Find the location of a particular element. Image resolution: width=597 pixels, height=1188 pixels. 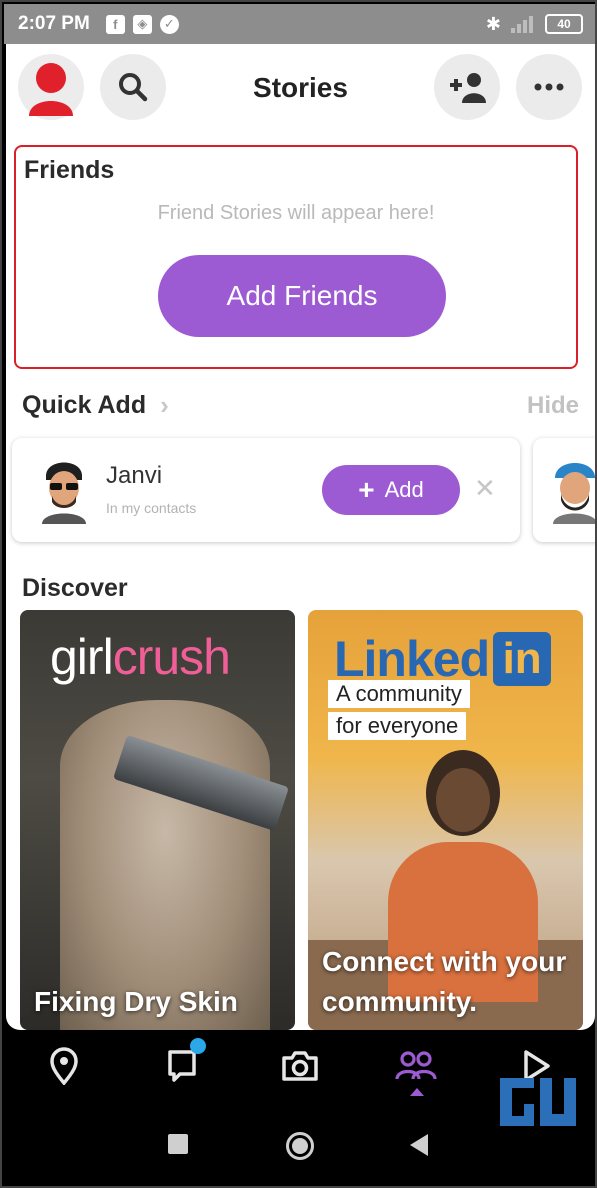

active-tab-indicator is located at coordinates (417, 1092).